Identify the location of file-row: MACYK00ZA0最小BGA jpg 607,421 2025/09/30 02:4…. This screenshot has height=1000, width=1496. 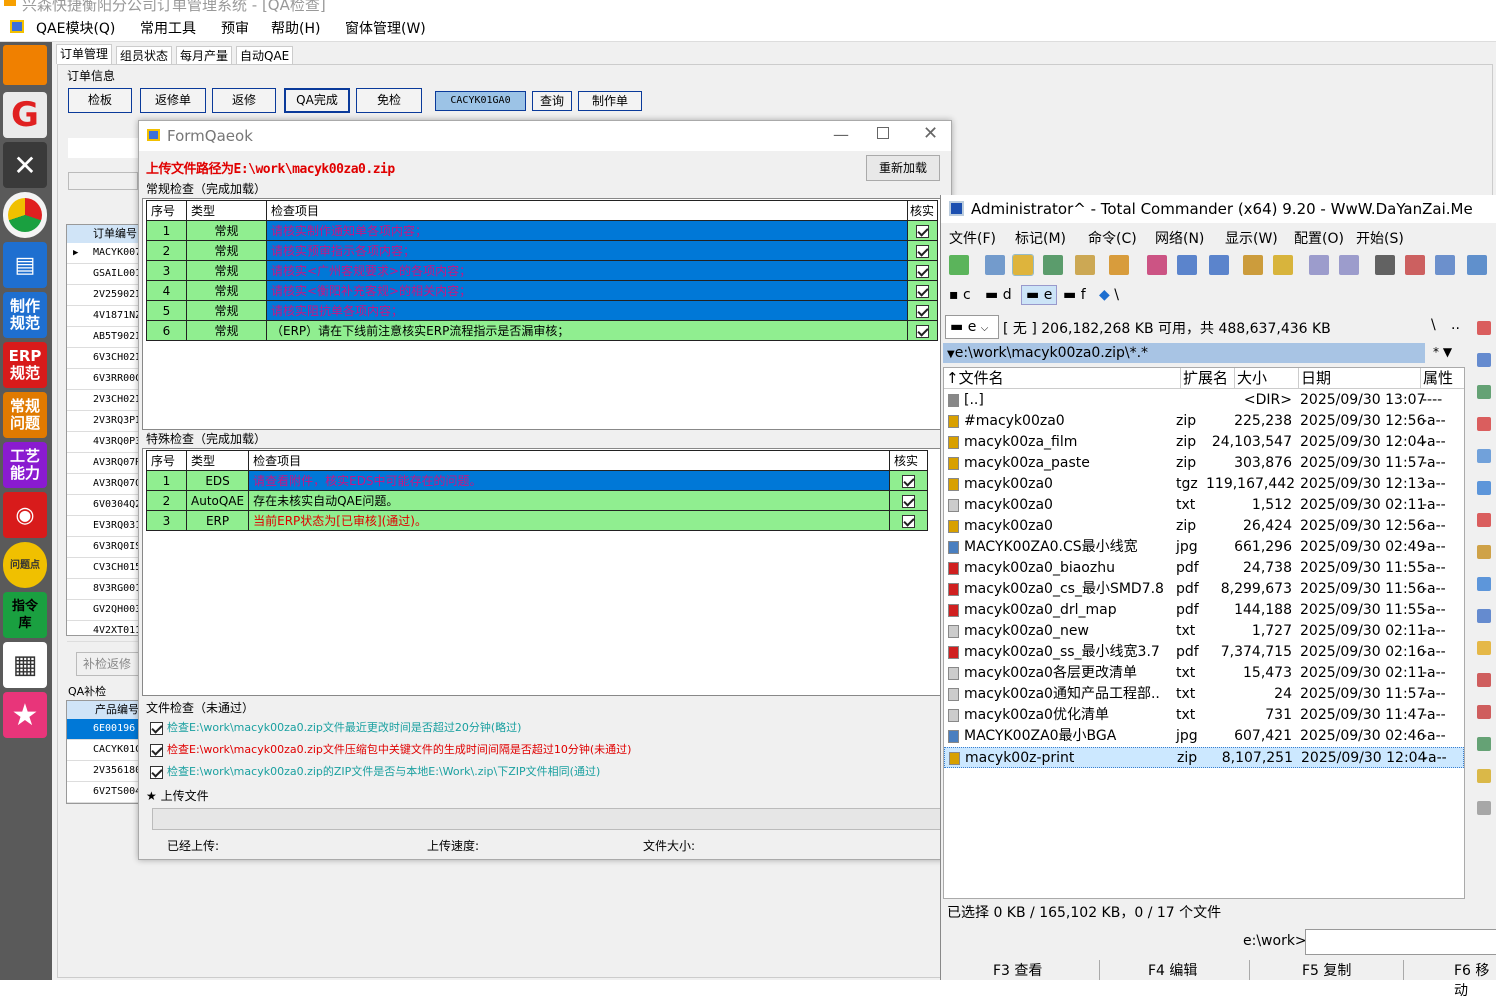
(1204, 736).